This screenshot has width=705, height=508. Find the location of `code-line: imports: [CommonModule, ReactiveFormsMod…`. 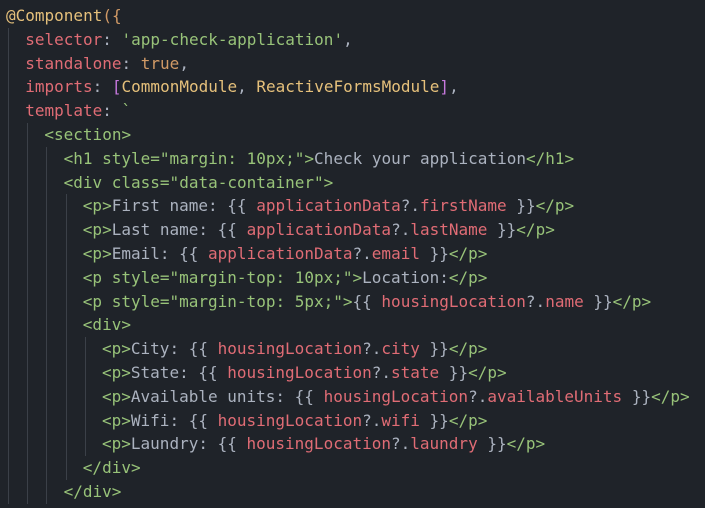

code-line: imports: [CommonModule, ReactiveFormsMod… is located at coordinates (352, 87).